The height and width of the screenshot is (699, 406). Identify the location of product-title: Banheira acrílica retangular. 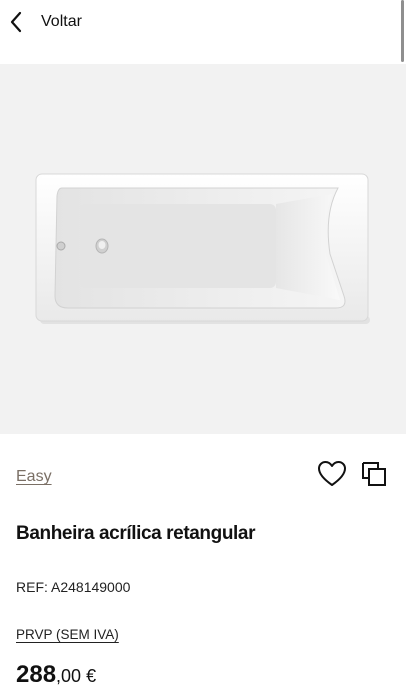
(136, 533).